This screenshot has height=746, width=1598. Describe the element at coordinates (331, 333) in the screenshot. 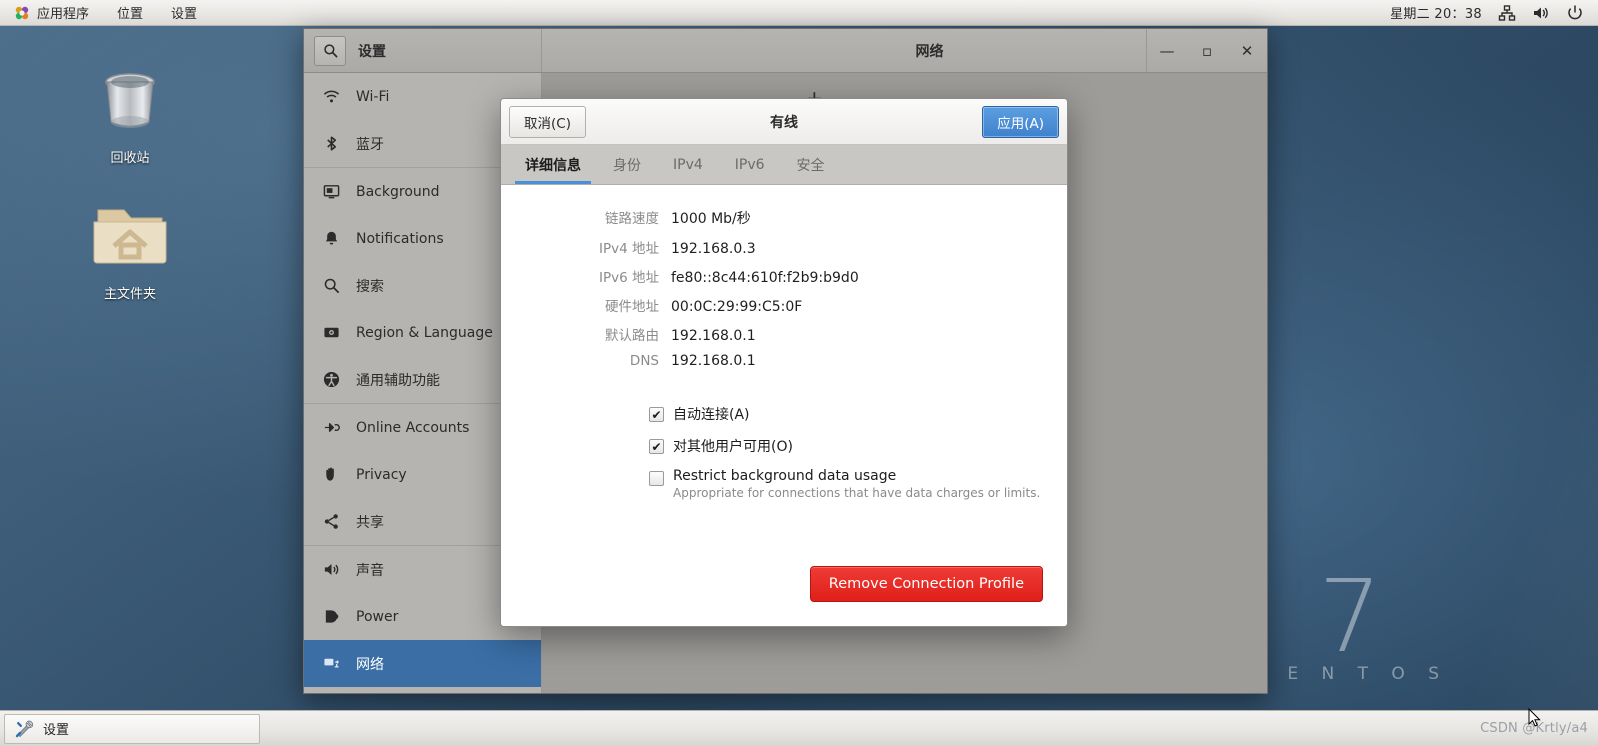

I see `region-language-icon` at that location.